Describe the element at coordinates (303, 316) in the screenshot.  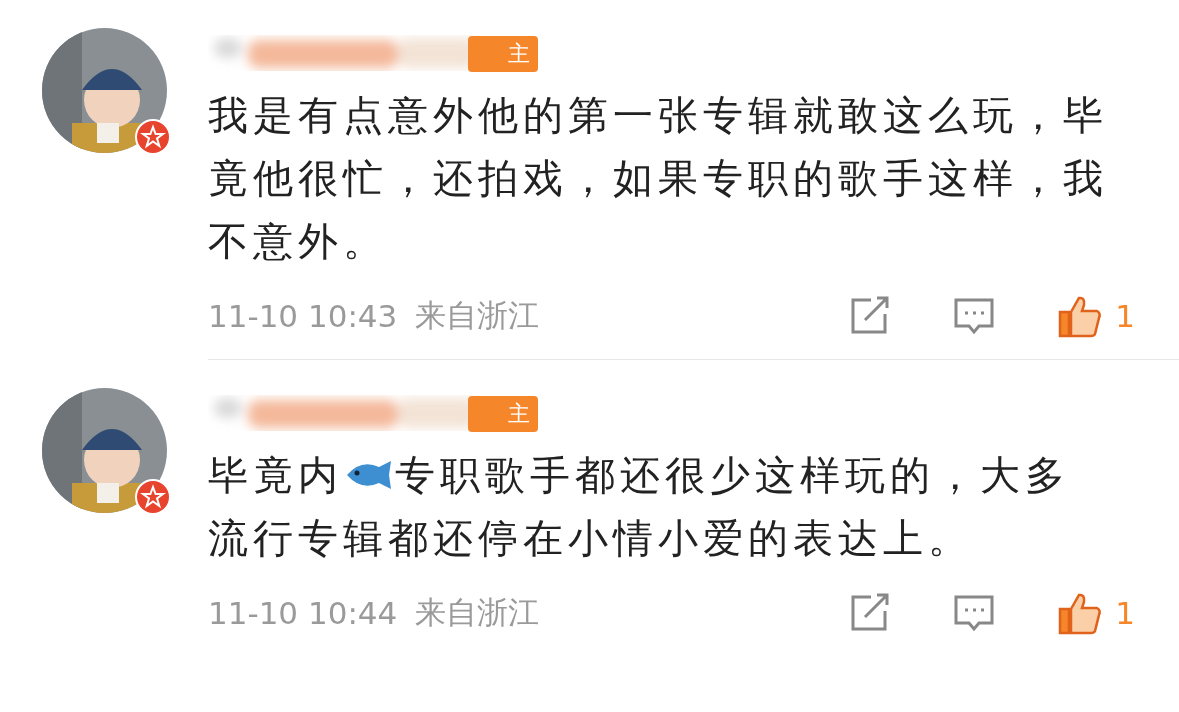
I see `timestamp: 11-10 10:43` at that location.